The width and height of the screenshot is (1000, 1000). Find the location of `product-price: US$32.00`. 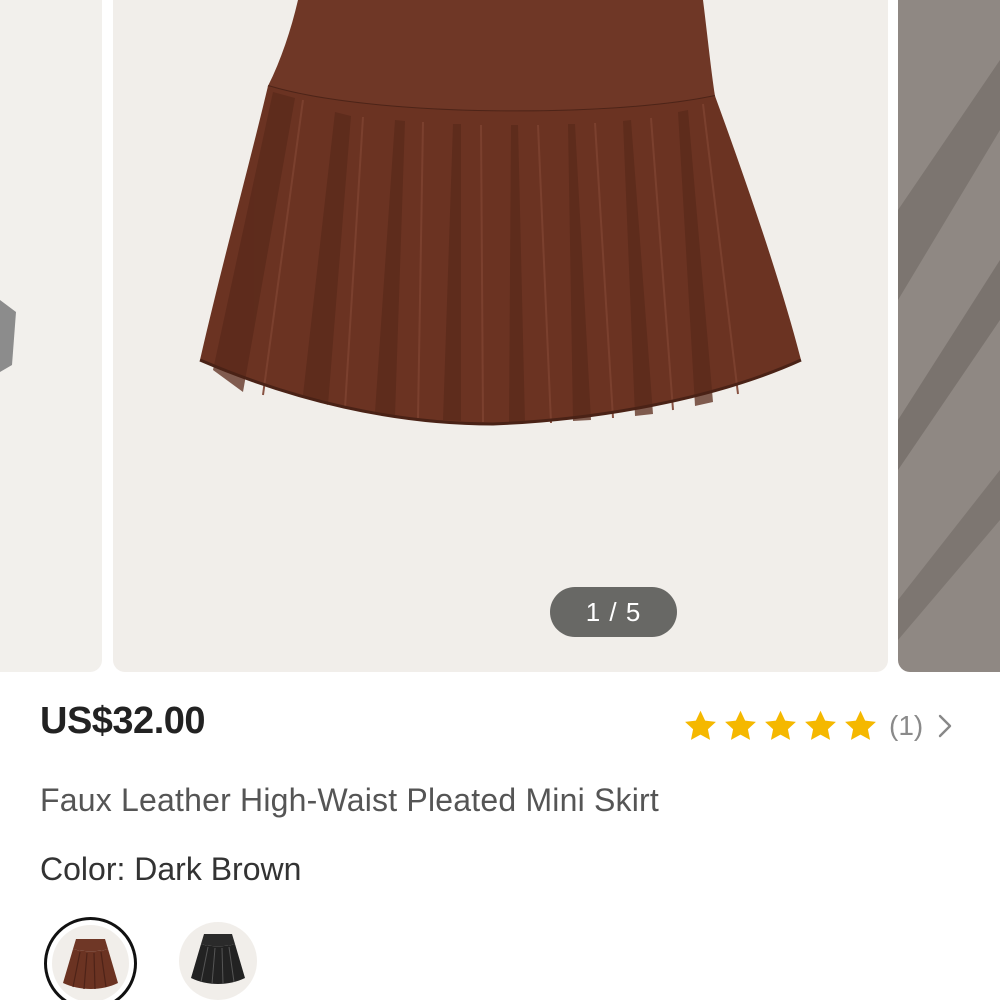

product-price: US$32.00 is located at coordinates (123, 721).